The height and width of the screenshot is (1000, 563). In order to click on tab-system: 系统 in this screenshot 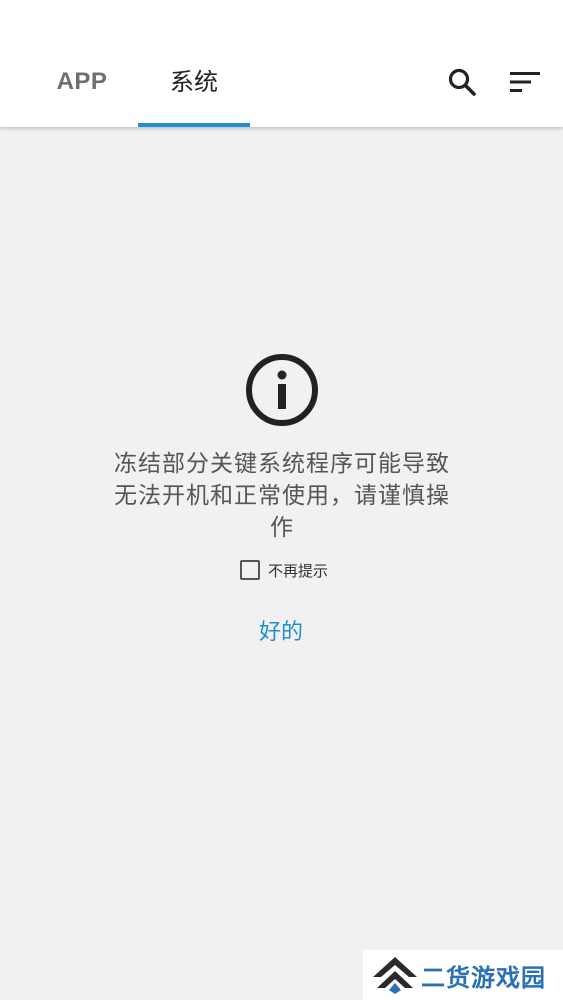, I will do `click(194, 82)`.